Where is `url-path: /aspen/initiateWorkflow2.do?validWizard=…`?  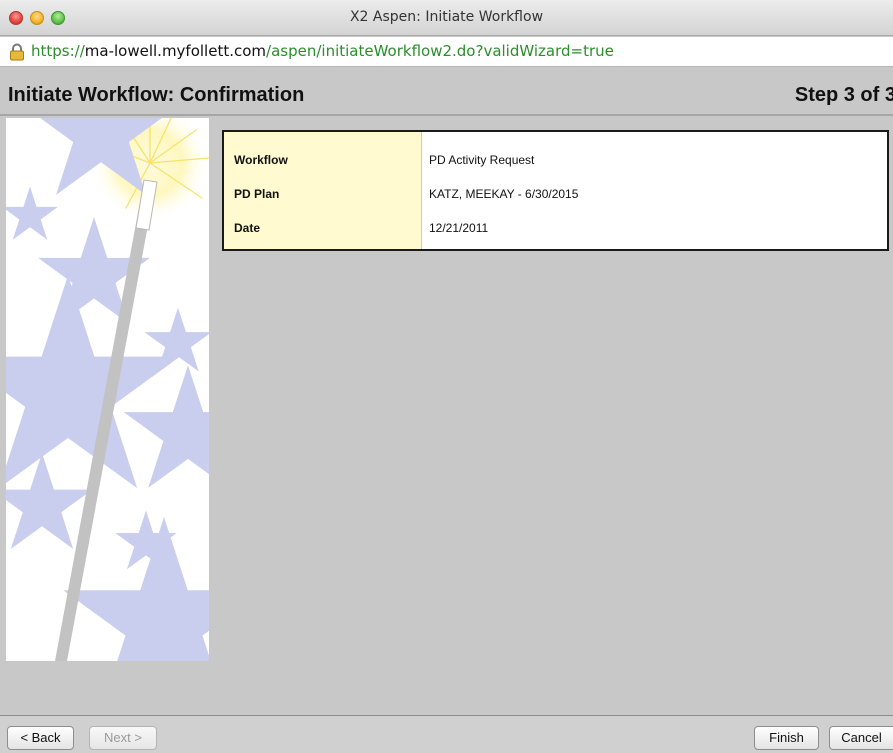 url-path: /aspen/initiateWorkflow2.do?validWizard=… is located at coordinates (440, 51).